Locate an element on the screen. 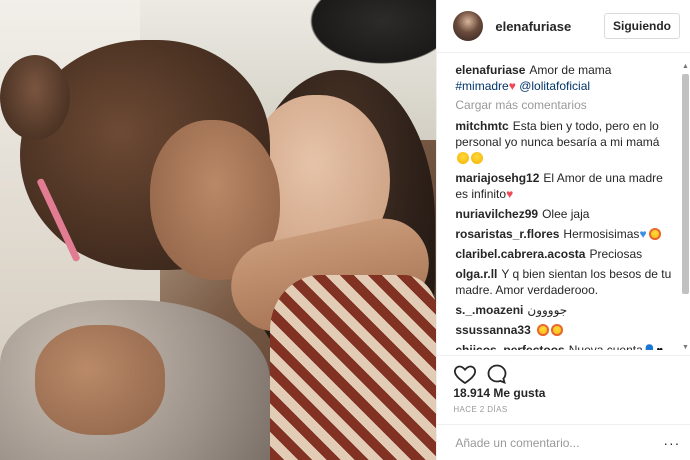  load-more-comments-link: Cargar más comentarios is located at coordinates (563, 105).